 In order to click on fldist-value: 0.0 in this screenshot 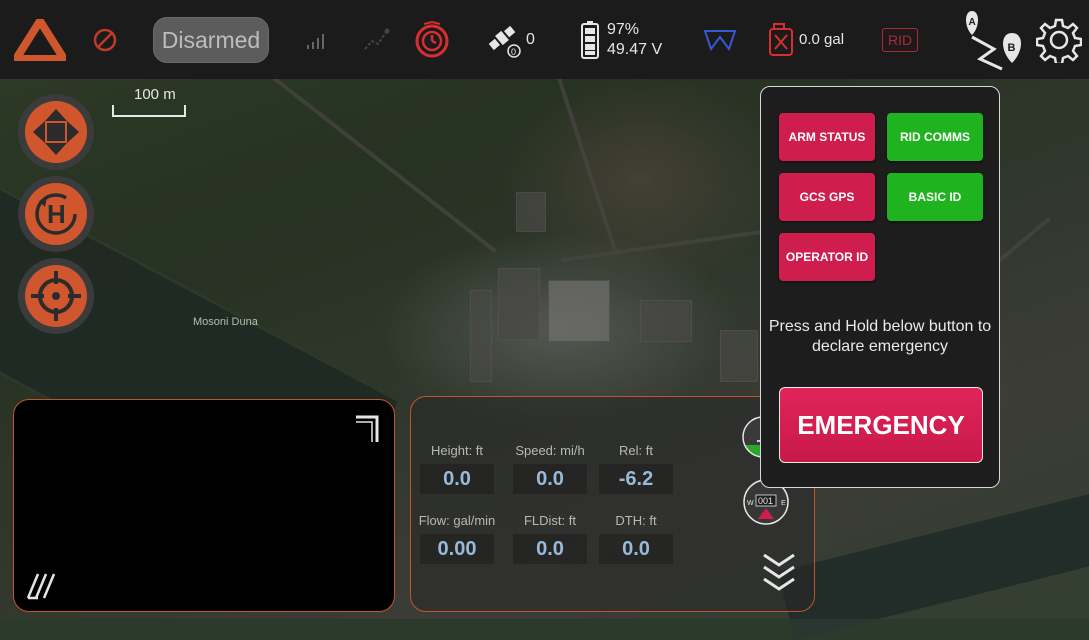, I will do `click(550, 549)`.